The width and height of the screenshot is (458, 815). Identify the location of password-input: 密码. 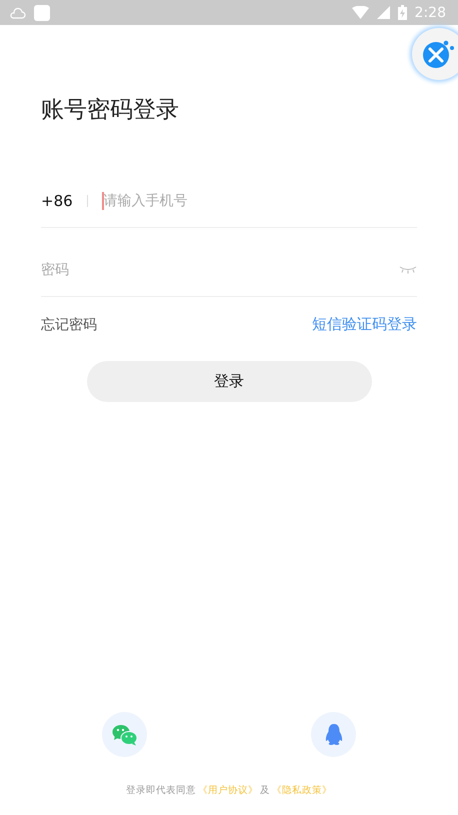
(220, 270).